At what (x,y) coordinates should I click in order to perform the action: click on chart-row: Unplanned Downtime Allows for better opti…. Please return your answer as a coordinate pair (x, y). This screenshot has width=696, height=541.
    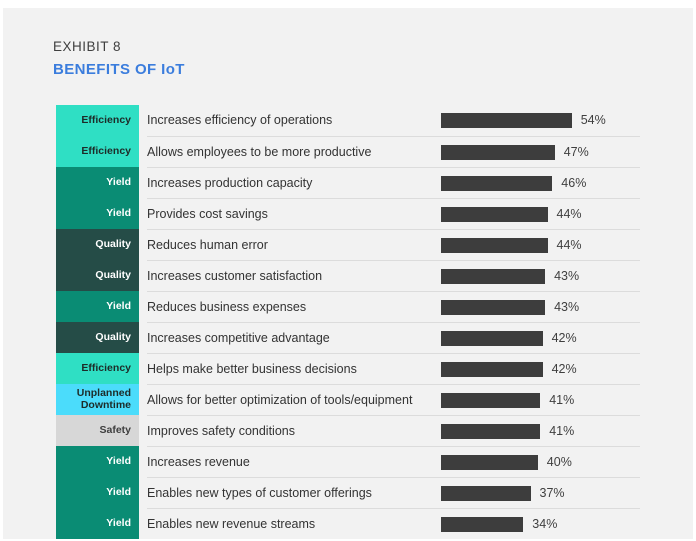
    Looking at the image, I should click on (348, 399).